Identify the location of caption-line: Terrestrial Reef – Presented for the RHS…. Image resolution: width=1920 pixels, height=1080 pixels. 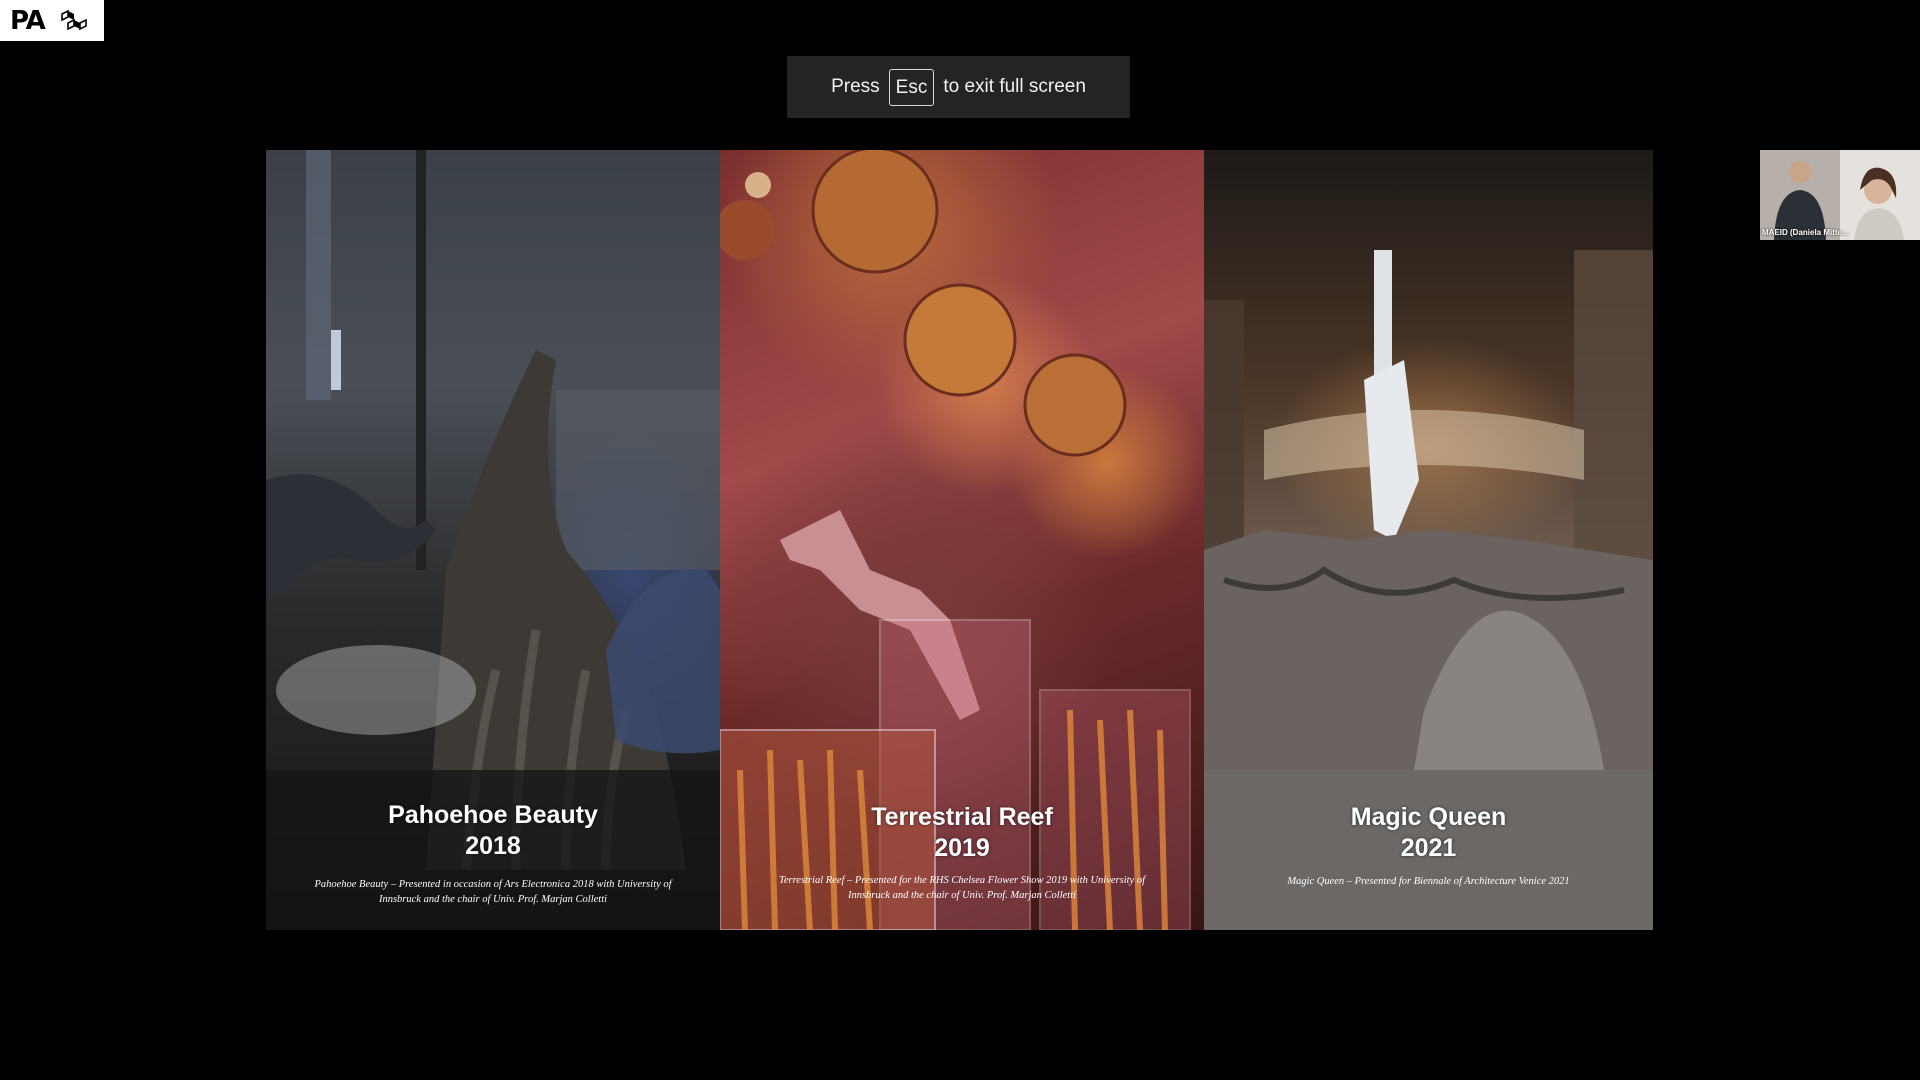
(961, 880).